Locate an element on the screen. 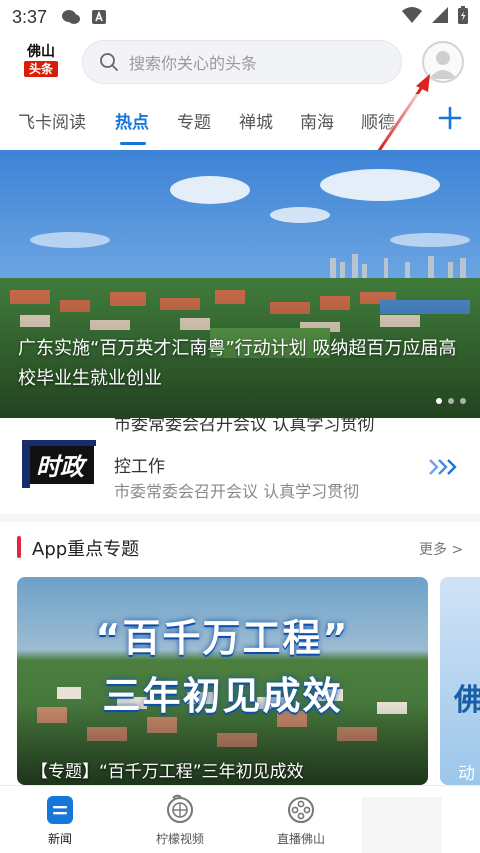  tab-nanhai: 南海 is located at coordinates (317, 120).